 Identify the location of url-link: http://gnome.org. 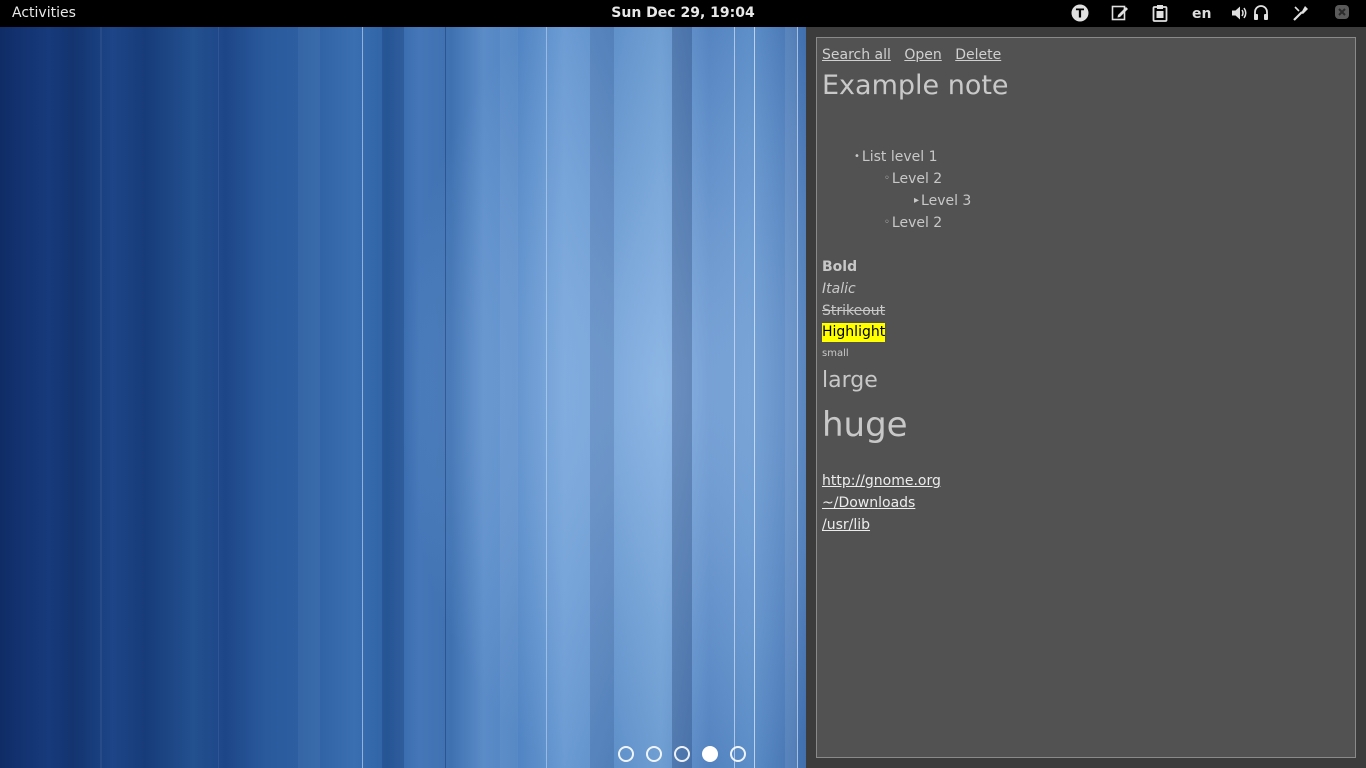
(881, 481).